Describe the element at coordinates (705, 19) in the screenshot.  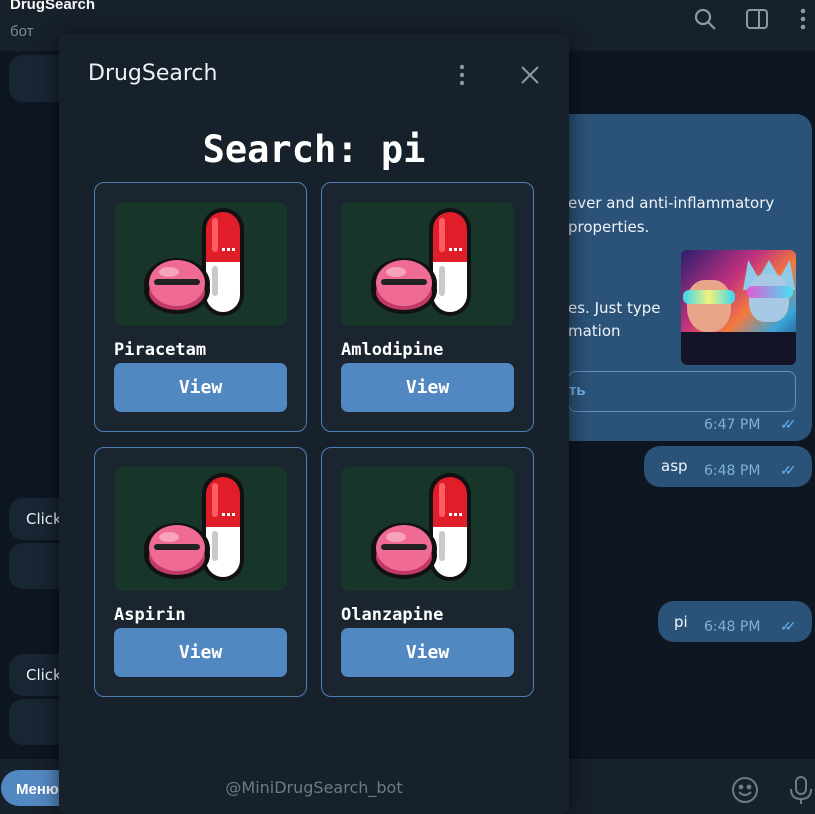
I see `search-icon` at that location.